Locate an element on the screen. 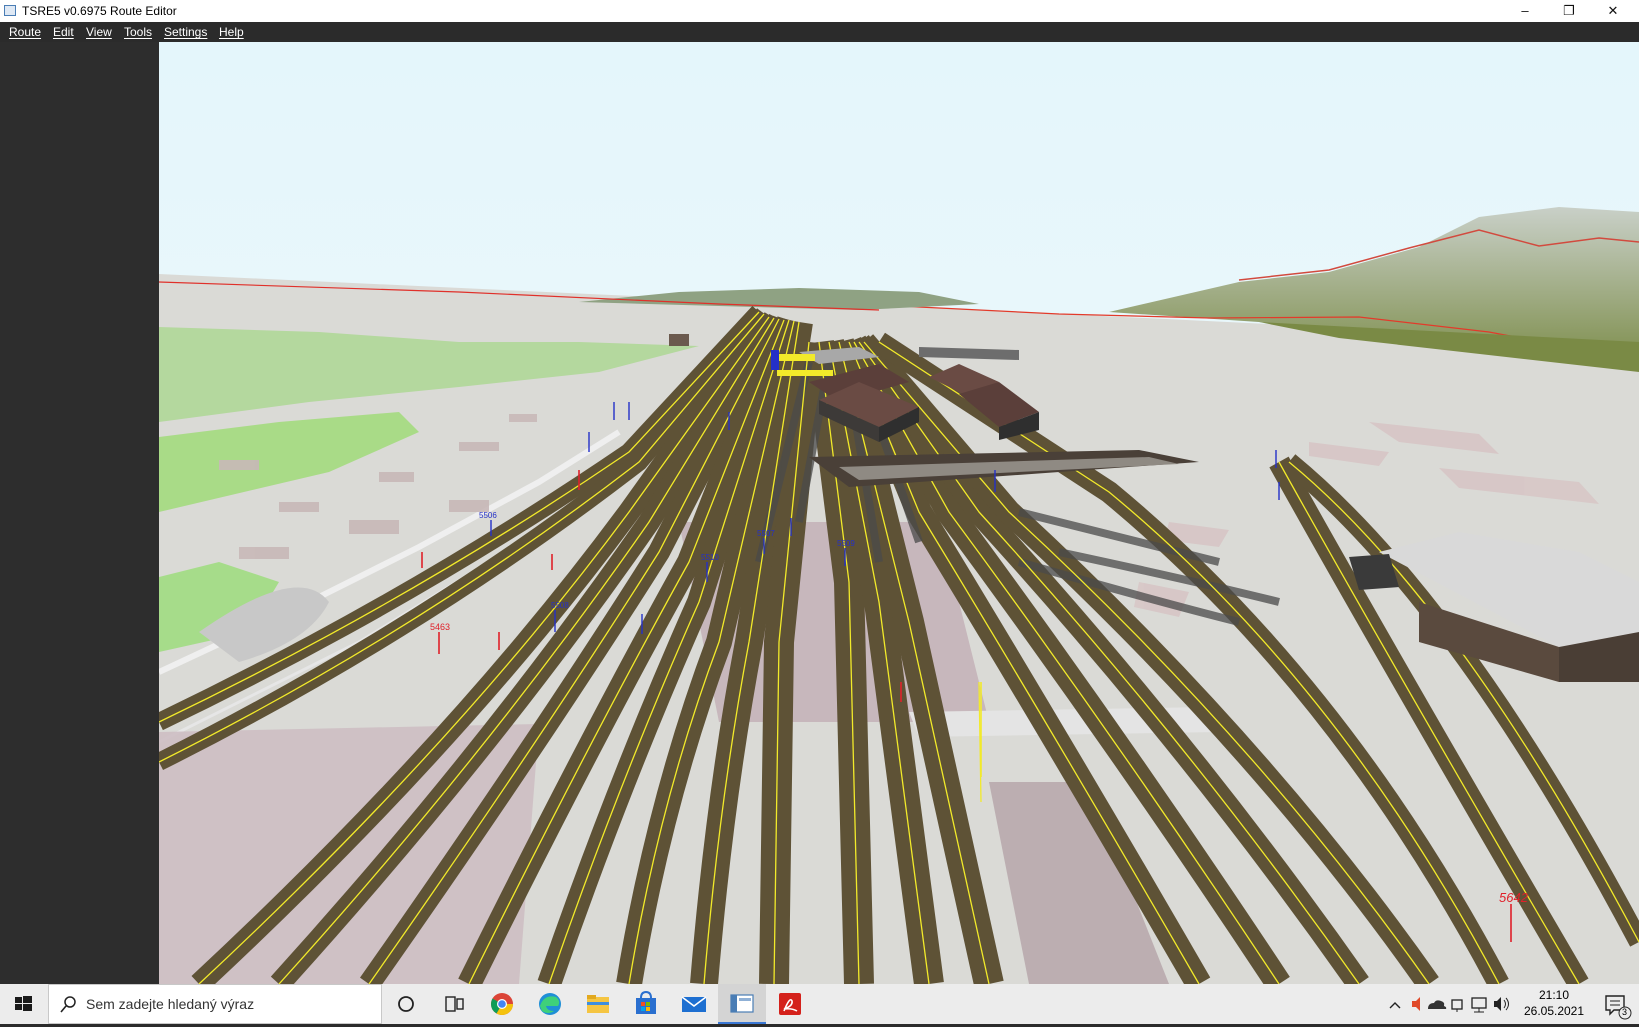  taskbar-clock: 21:10 26.05.2021 is located at coordinates (1554, 1003).